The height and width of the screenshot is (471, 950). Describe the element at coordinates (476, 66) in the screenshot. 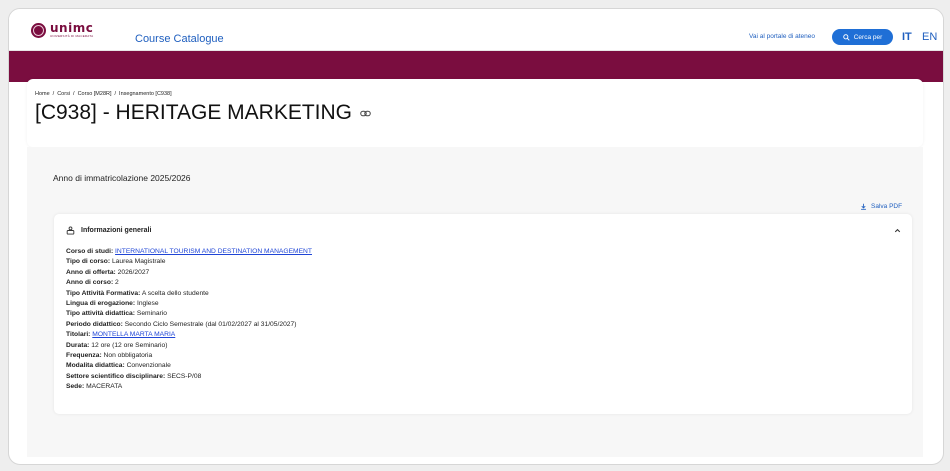

I see `brand-banner` at that location.